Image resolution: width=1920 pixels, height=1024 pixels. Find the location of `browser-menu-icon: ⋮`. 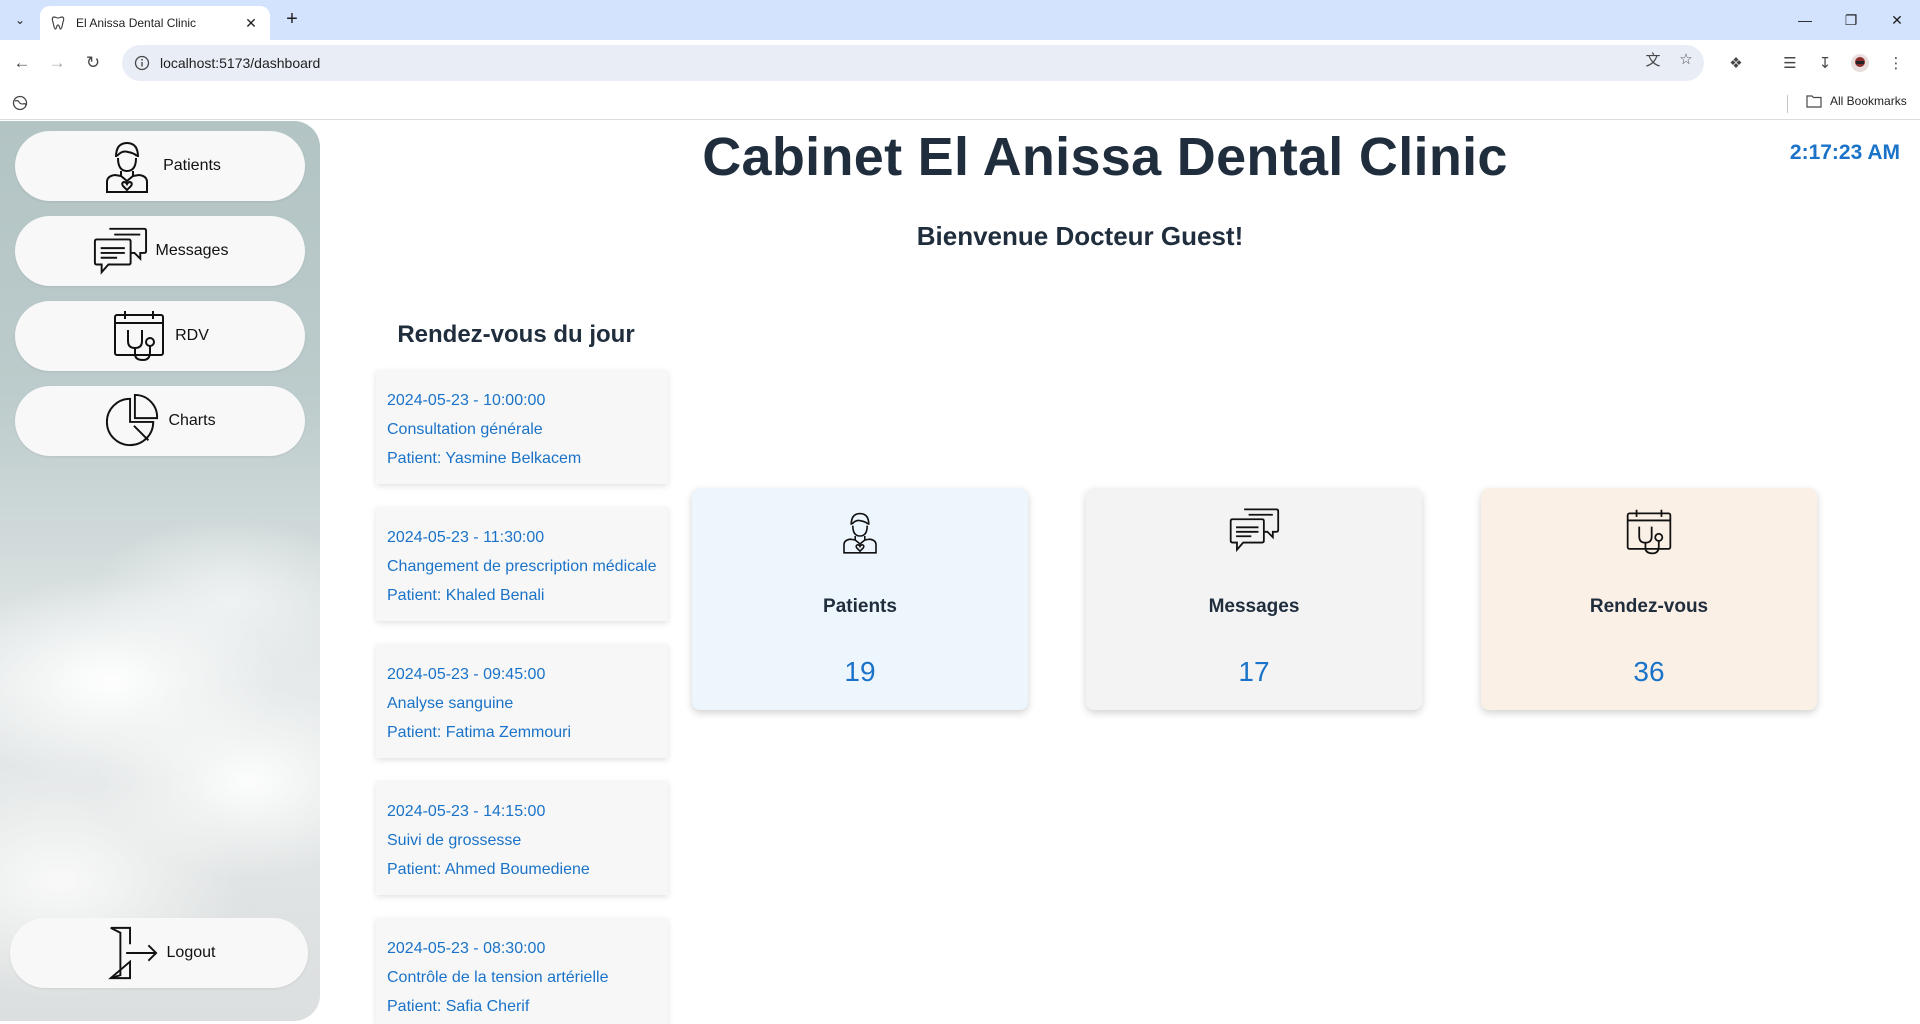

browser-menu-icon: ⋮ is located at coordinates (1896, 63).